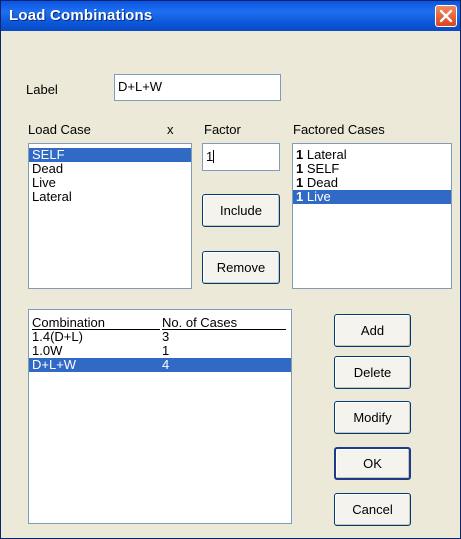  Describe the element at coordinates (372, 417) in the screenshot. I see `modify-button: Modify` at that location.